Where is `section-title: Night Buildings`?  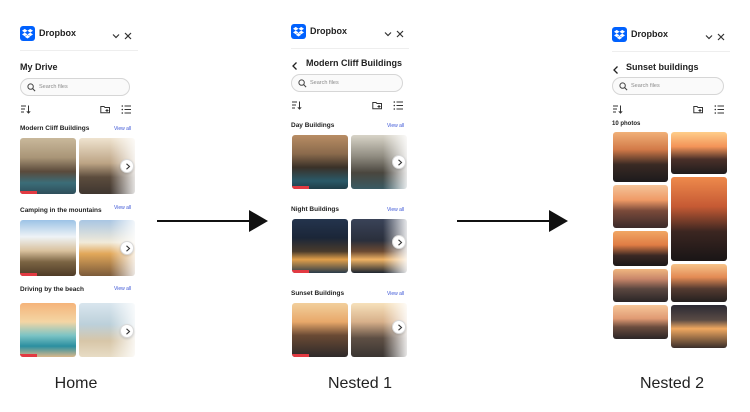
section-title: Night Buildings is located at coordinates (315, 209).